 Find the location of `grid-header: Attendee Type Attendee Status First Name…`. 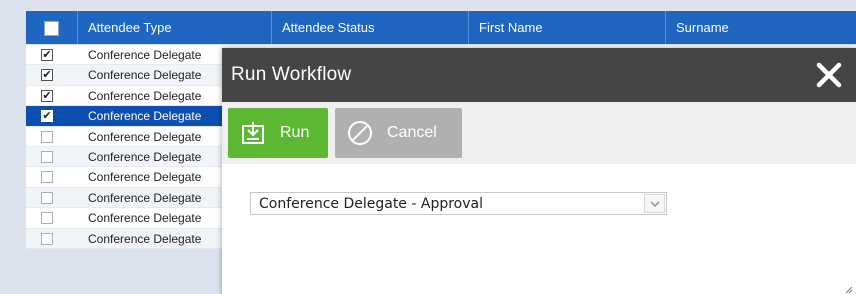

grid-header: Attendee Type Attendee Status First Name… is located at coordinates (441, 27).